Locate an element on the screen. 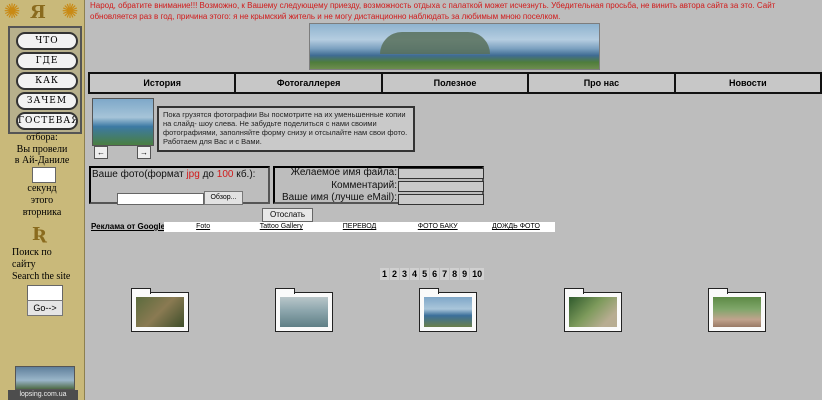 This screenshot has height=400, width=822. ad-link-rain-foto: ДОЖДЬ ФОТО is located at coordinates (516, 227).